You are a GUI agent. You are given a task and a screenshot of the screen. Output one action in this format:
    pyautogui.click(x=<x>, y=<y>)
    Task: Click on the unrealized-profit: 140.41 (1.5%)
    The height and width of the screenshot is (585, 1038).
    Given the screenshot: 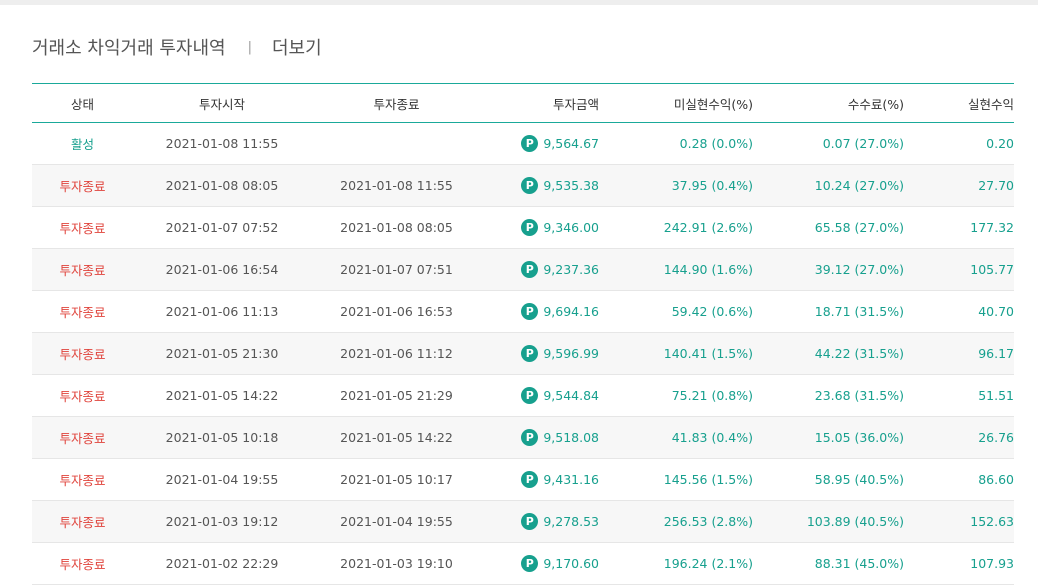 What is the action you would take?
    pyautogui.click(x=676, y=353)
    